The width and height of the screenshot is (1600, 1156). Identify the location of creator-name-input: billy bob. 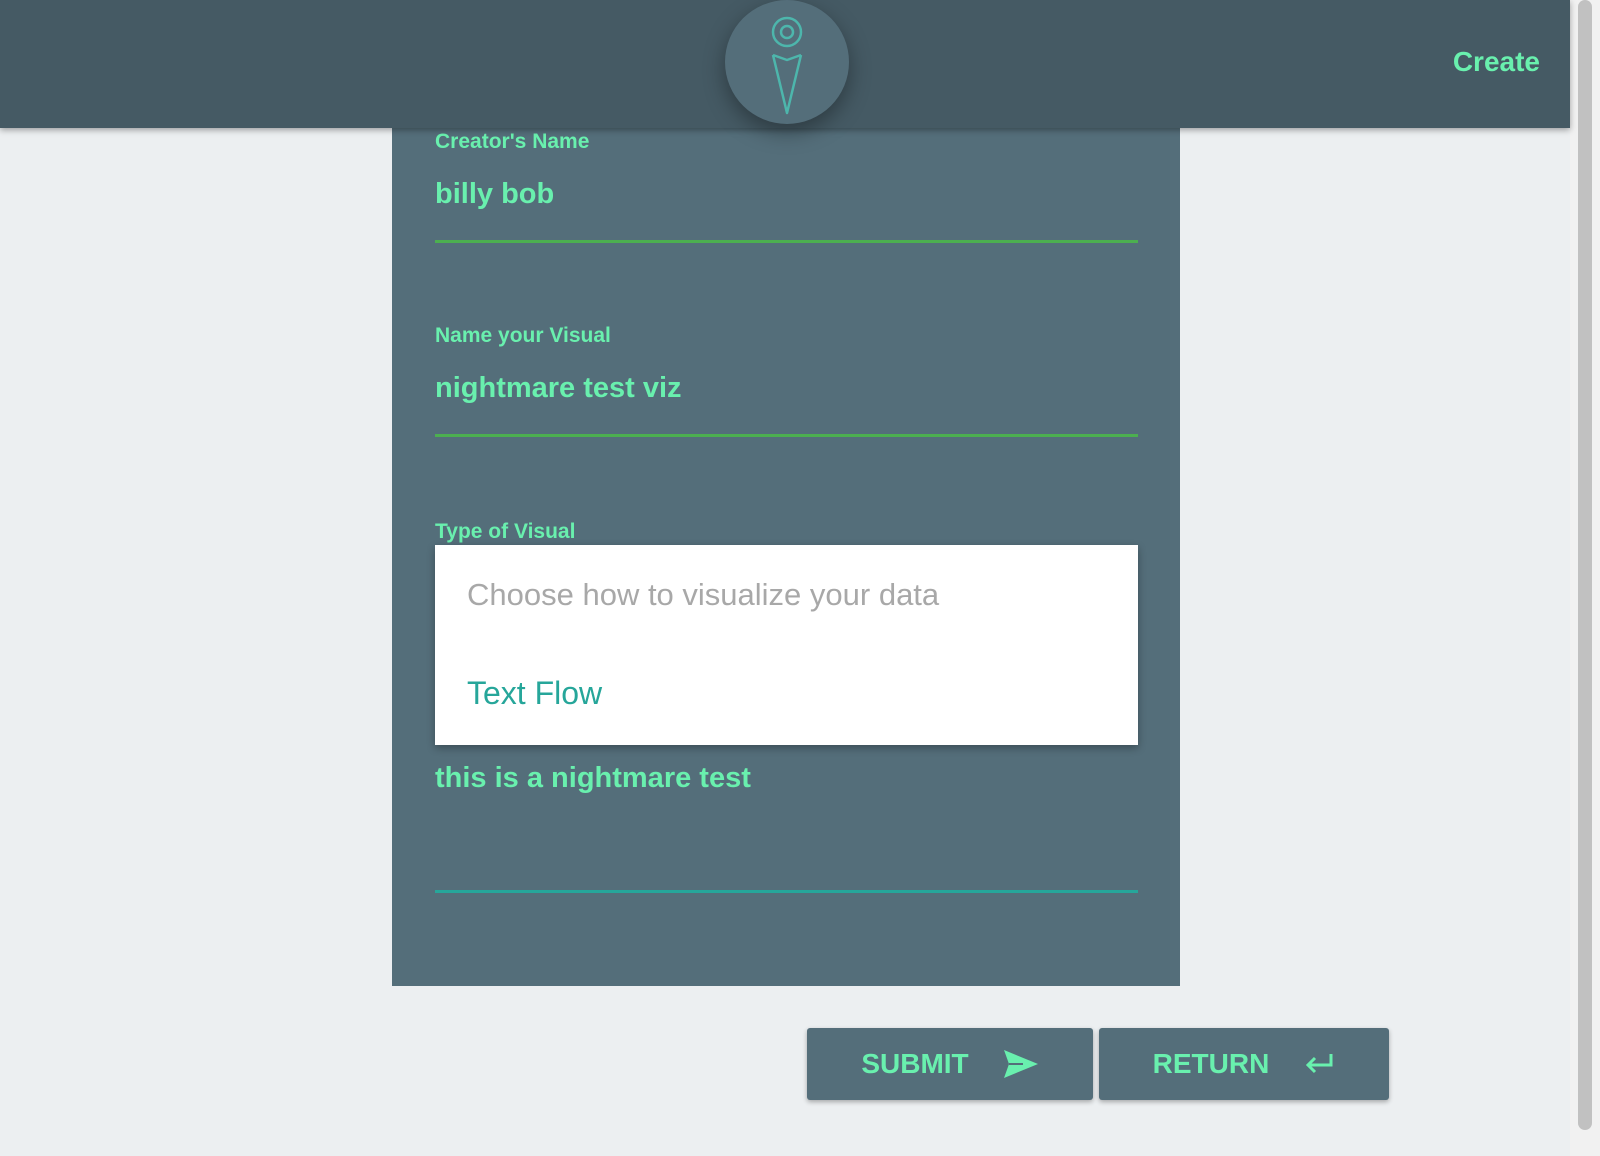
(494, 194).